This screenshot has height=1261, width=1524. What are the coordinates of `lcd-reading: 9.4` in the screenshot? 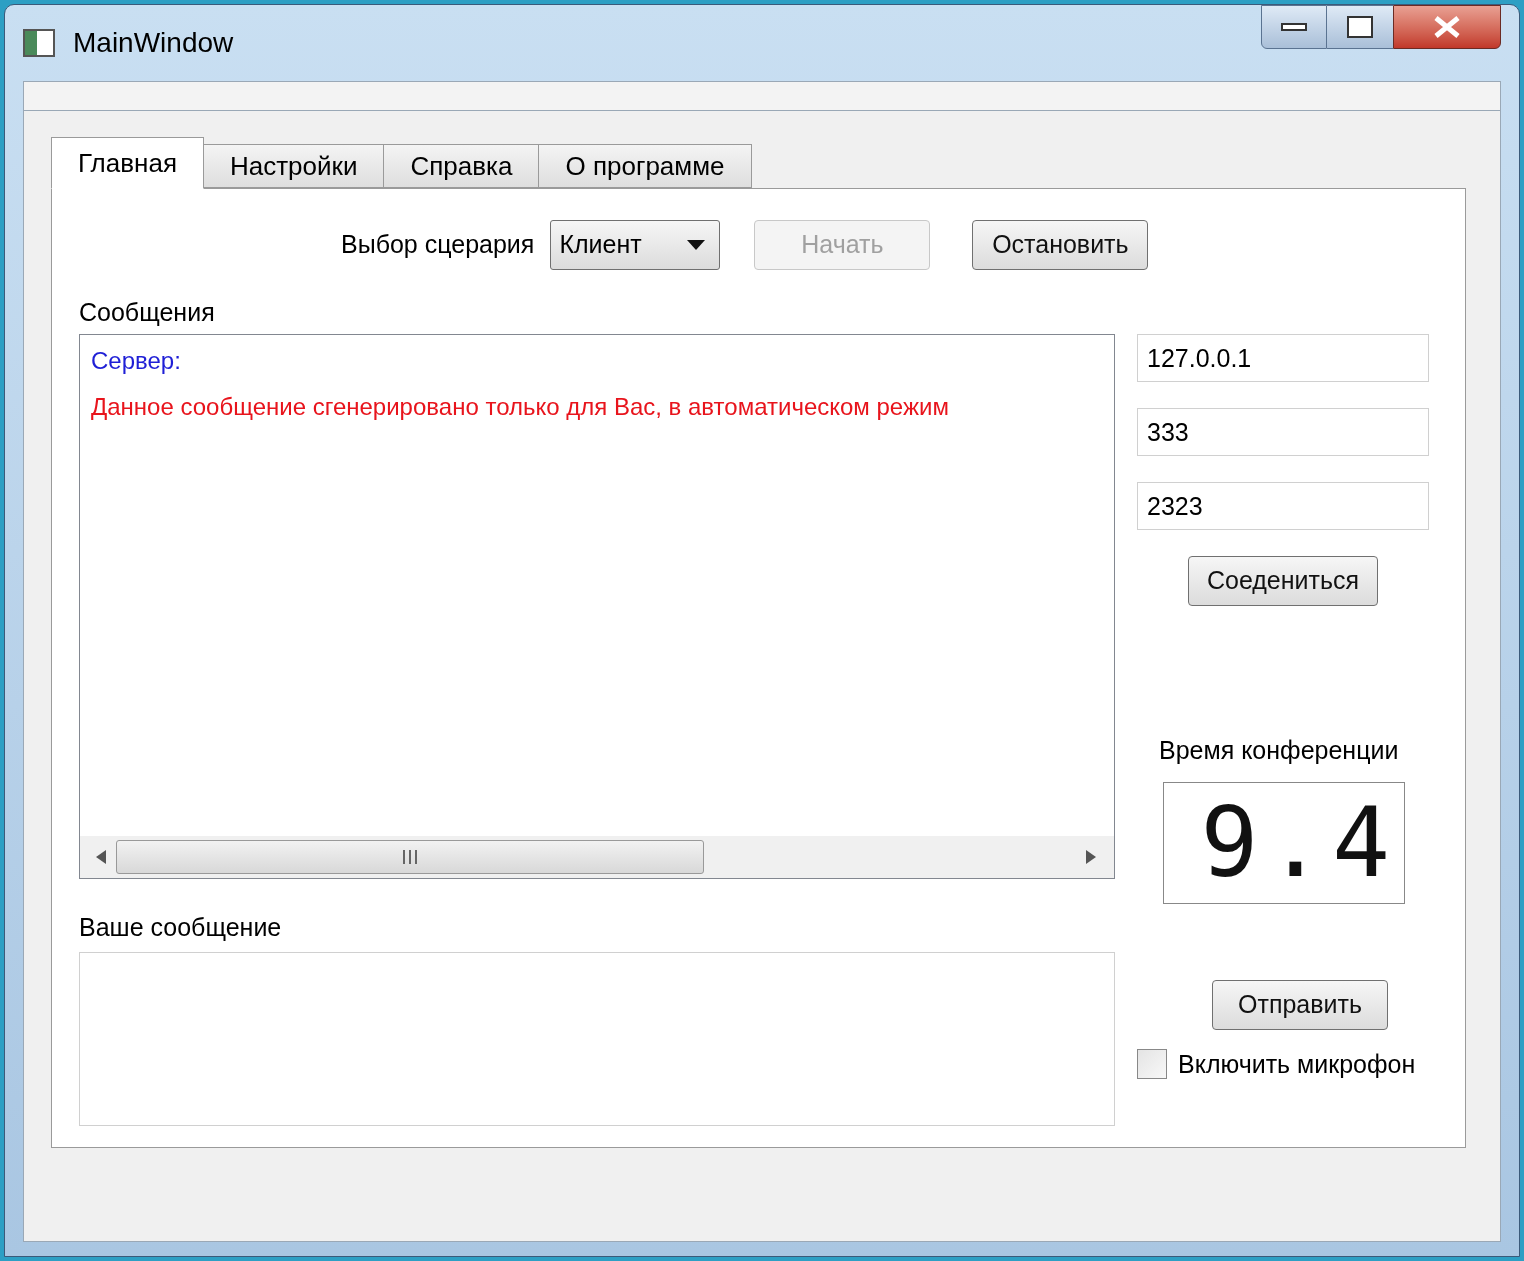 It's located at (1299, 842).